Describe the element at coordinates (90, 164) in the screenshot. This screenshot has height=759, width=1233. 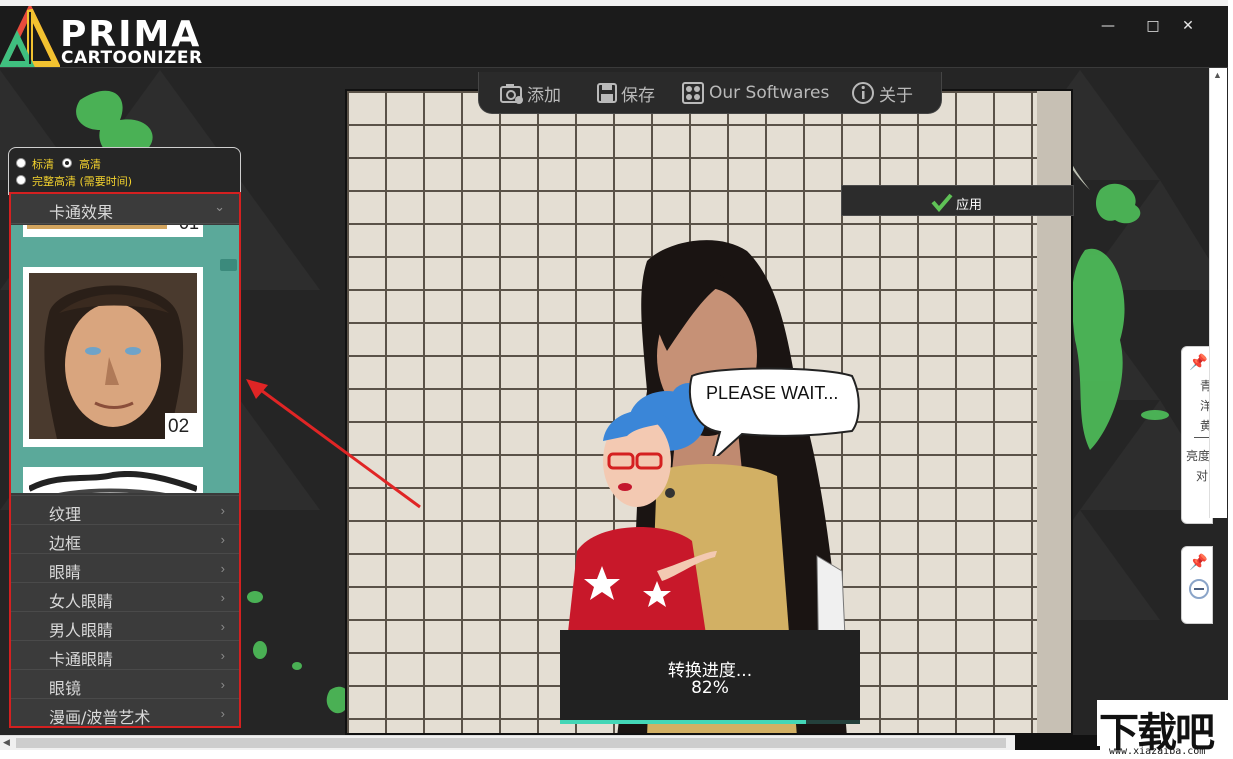
I see `hd-label: 高清` at that location.